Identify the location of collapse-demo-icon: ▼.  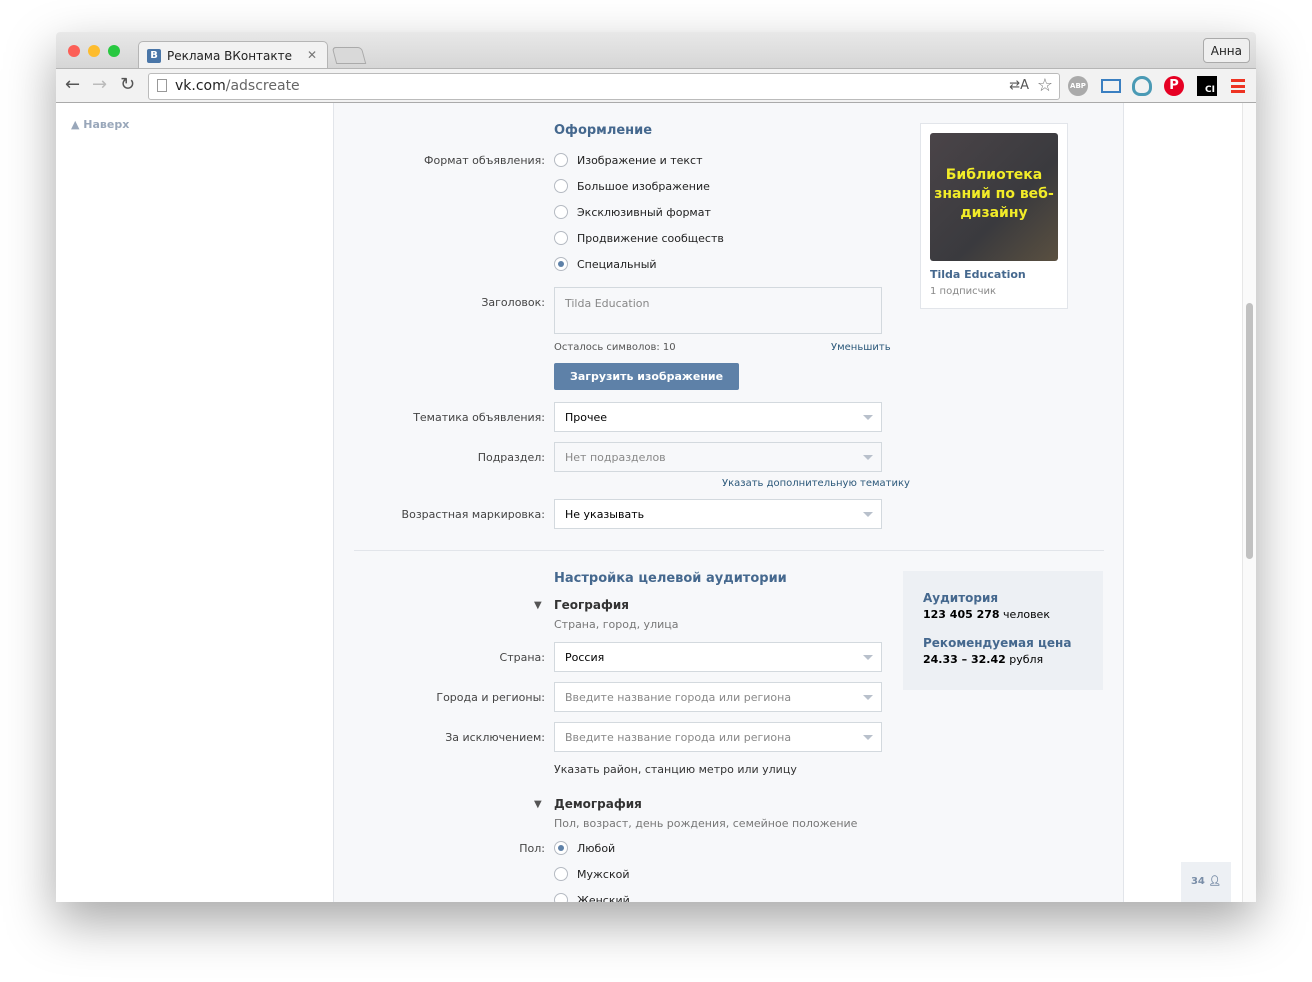
(538, 804).